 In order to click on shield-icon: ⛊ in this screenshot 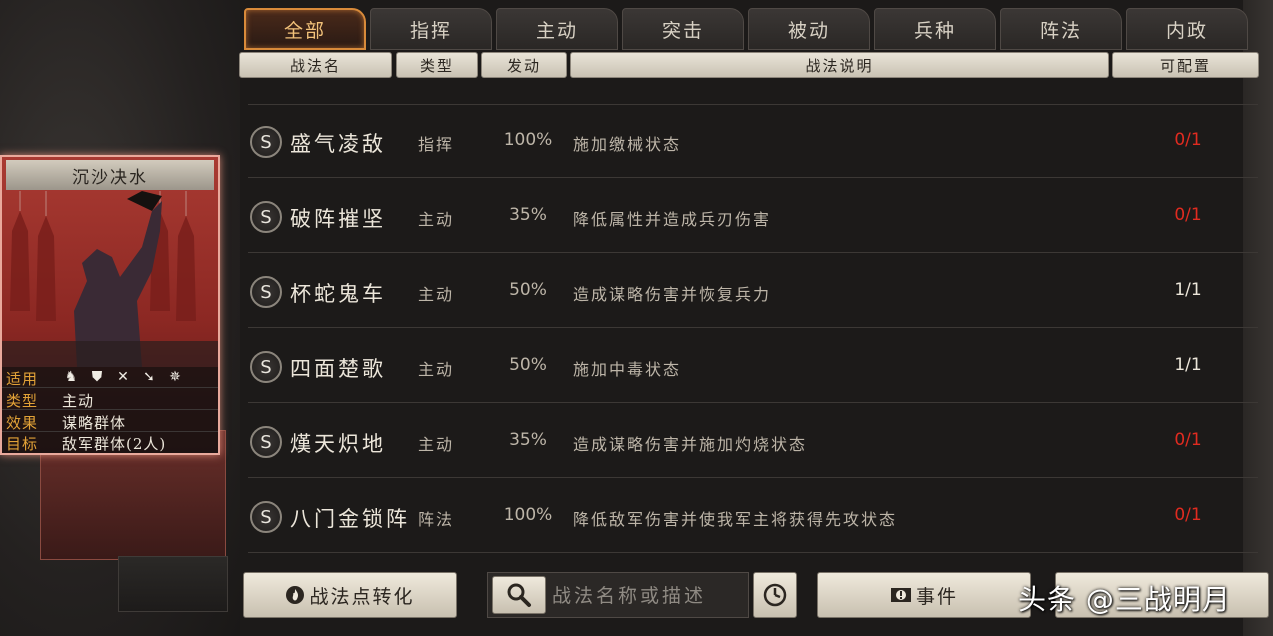, I will do `click(97, 377)`.